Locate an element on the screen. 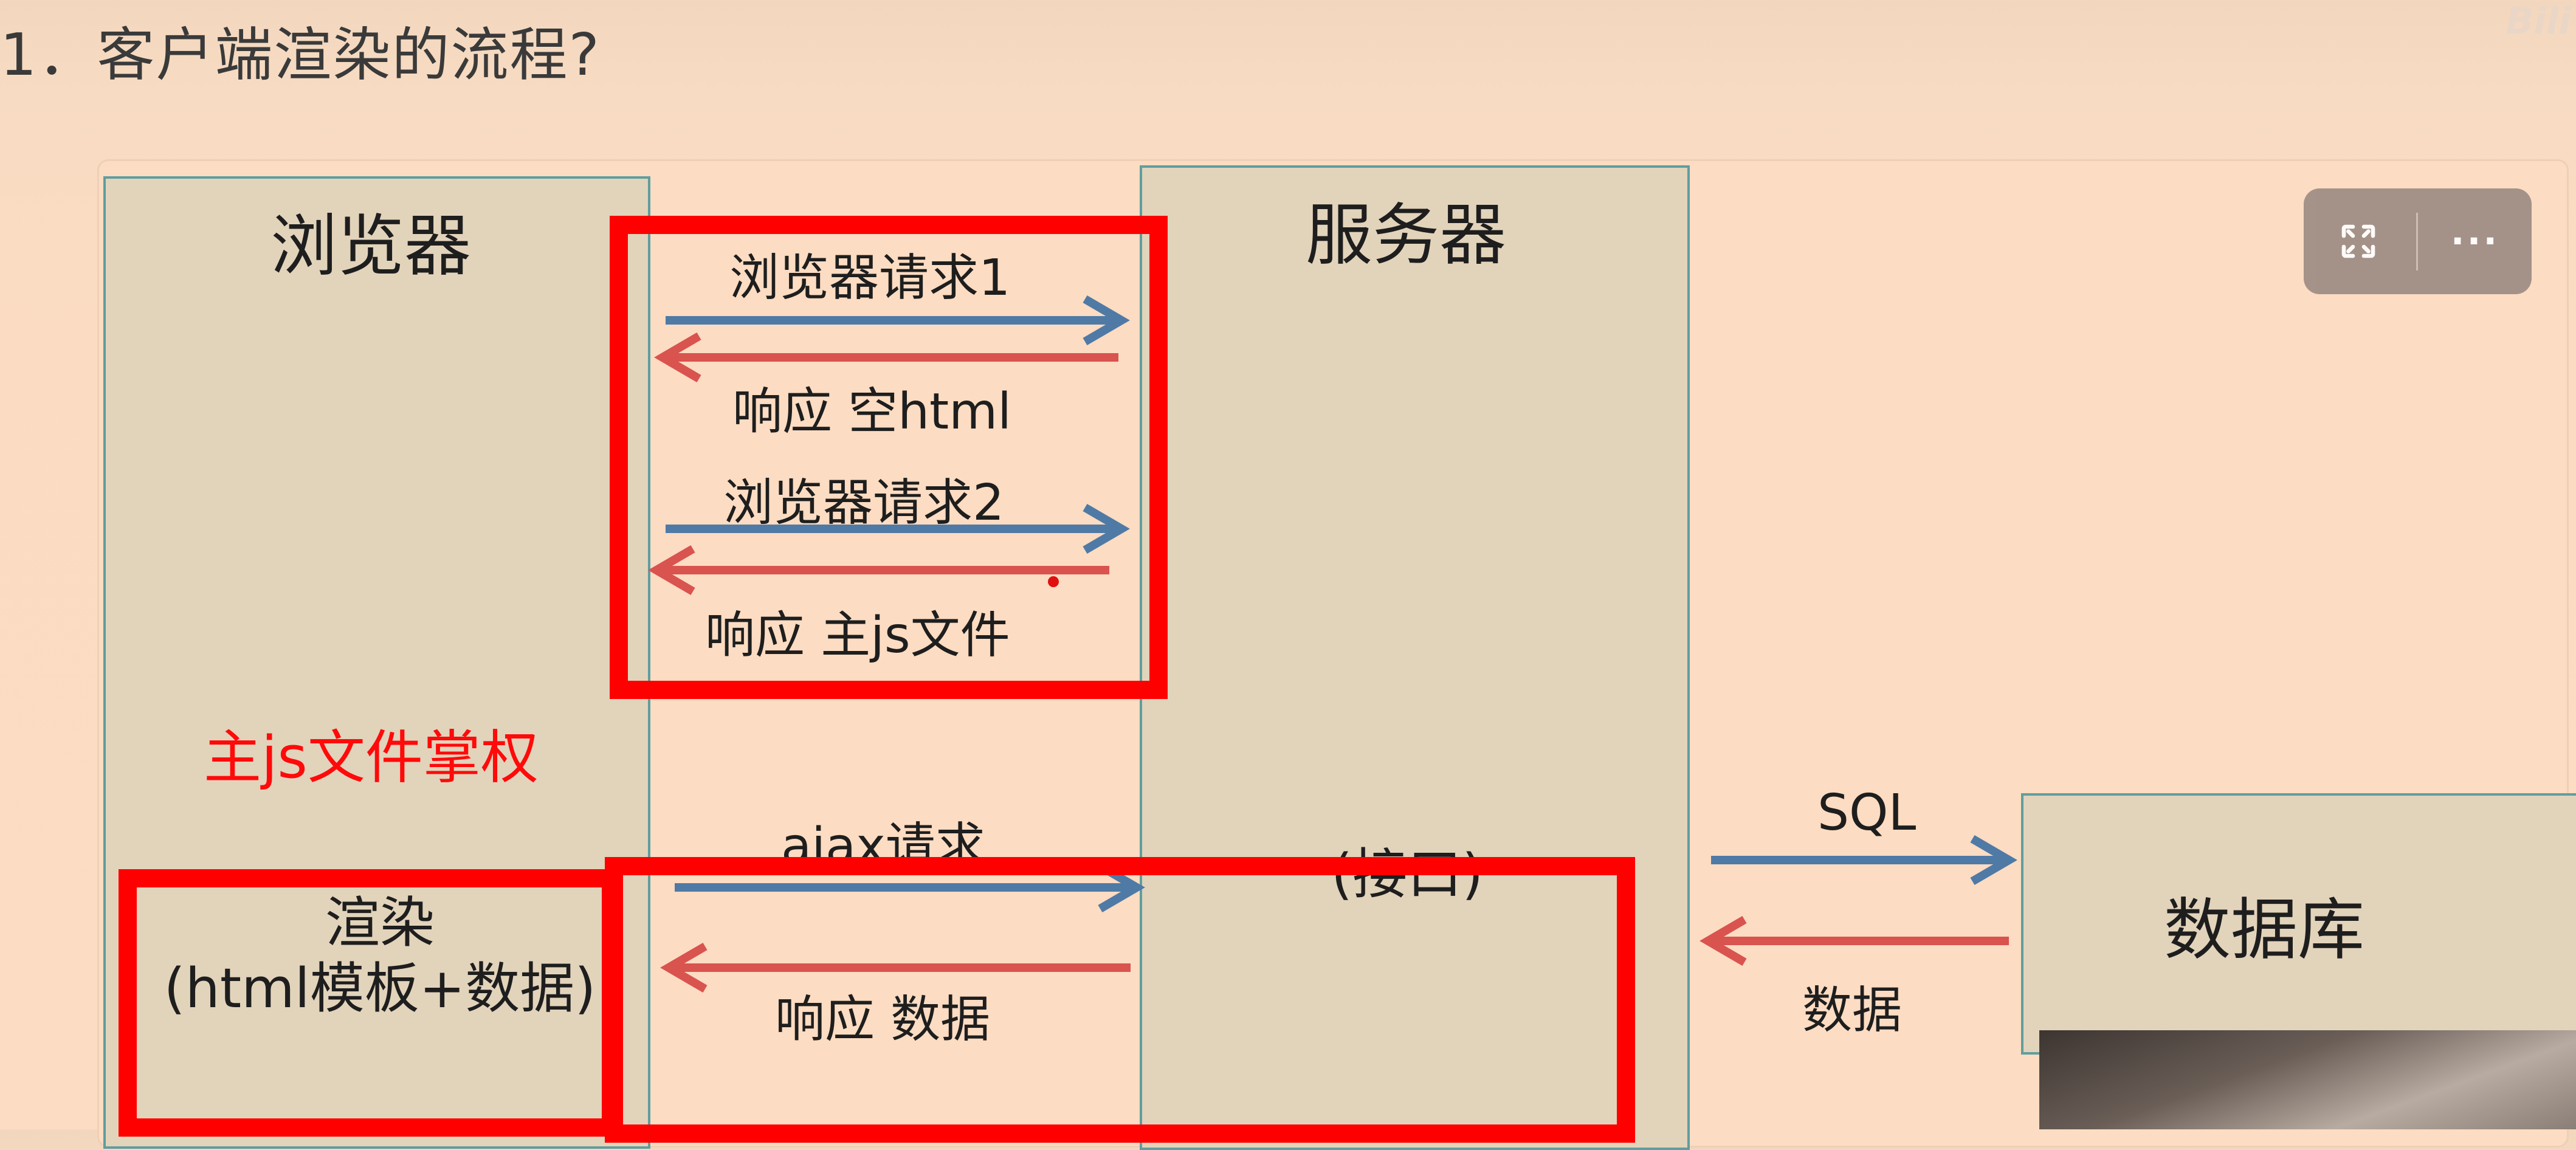  highlight-render-box is located at coordinates (370, 1003).